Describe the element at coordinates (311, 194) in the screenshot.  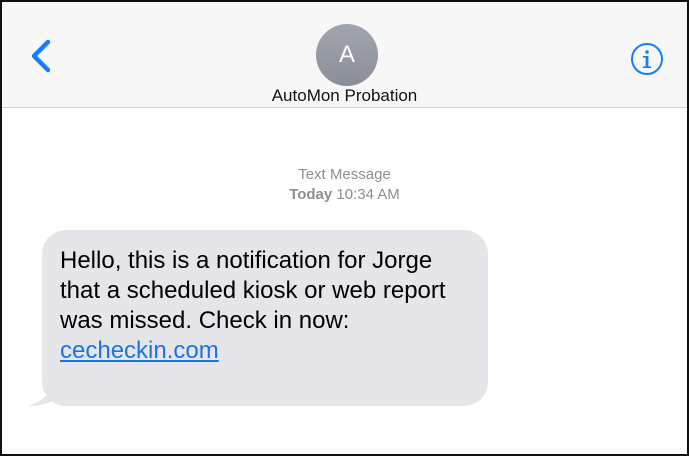
I see `timestamp-day: Today` at that location.